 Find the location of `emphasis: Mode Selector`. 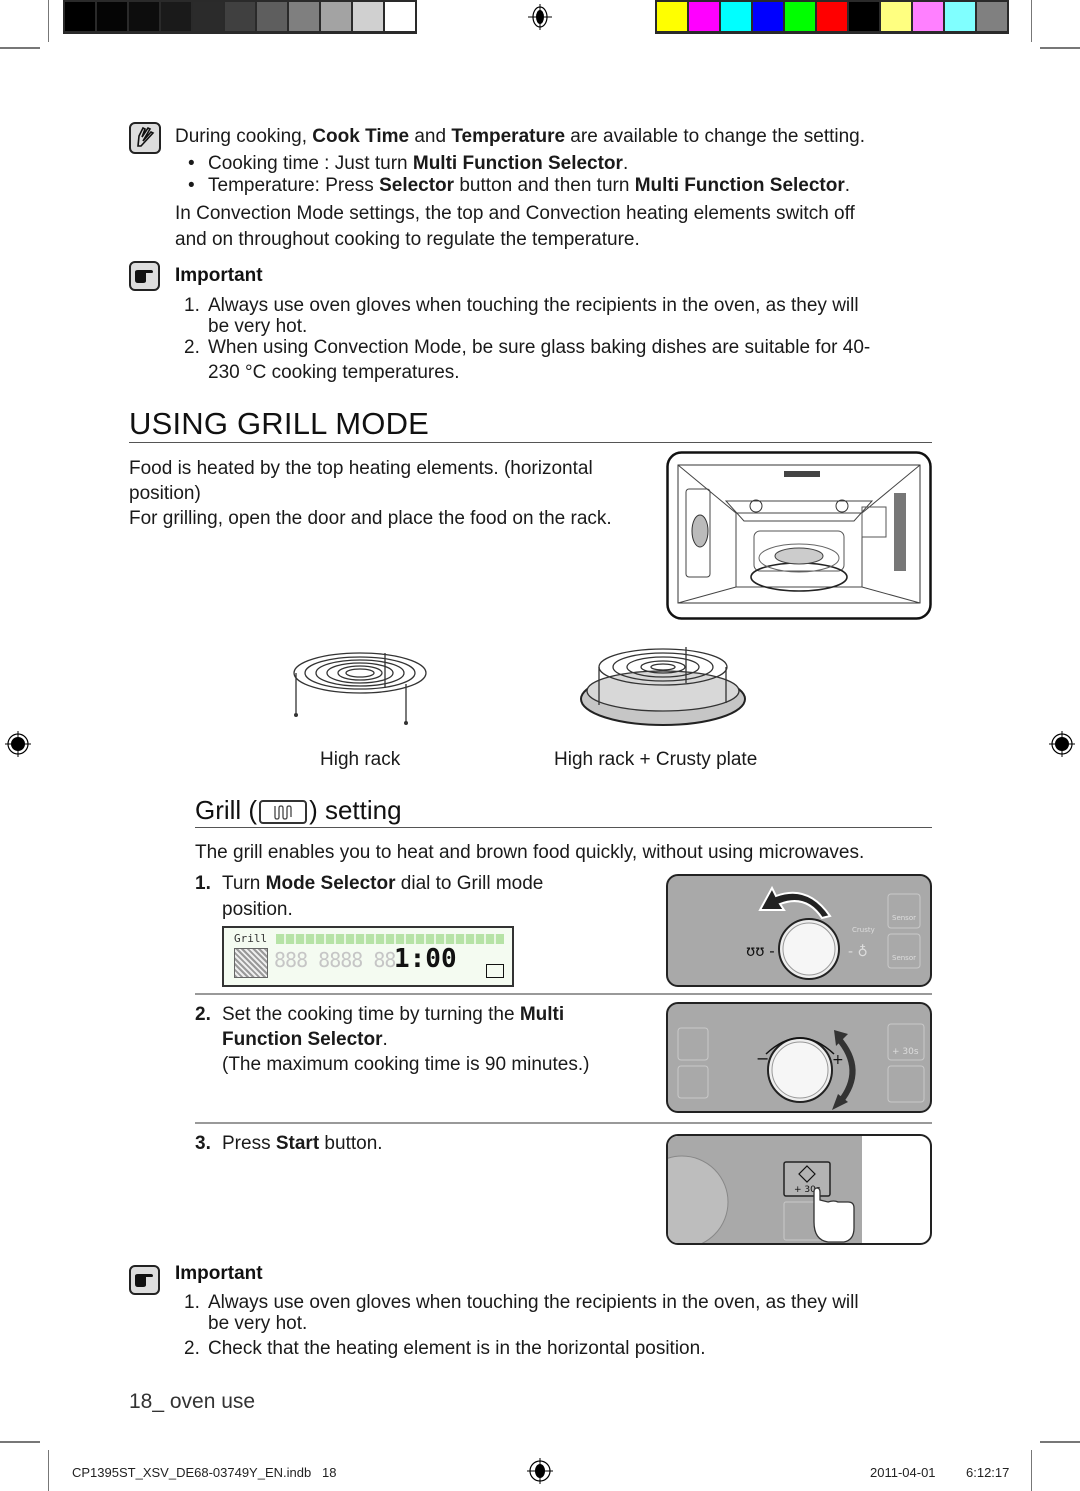

emphasis: Mode Selector is located at coordinates (330, 883).